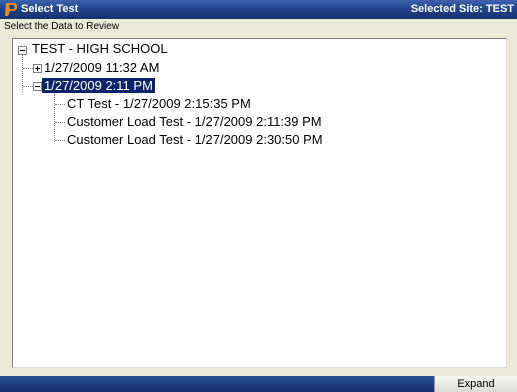 This screenshot has width=517, height=392. Describe the element at coordinates (37, 68) in the screenshot. I see `plus-box-icon` at that location.